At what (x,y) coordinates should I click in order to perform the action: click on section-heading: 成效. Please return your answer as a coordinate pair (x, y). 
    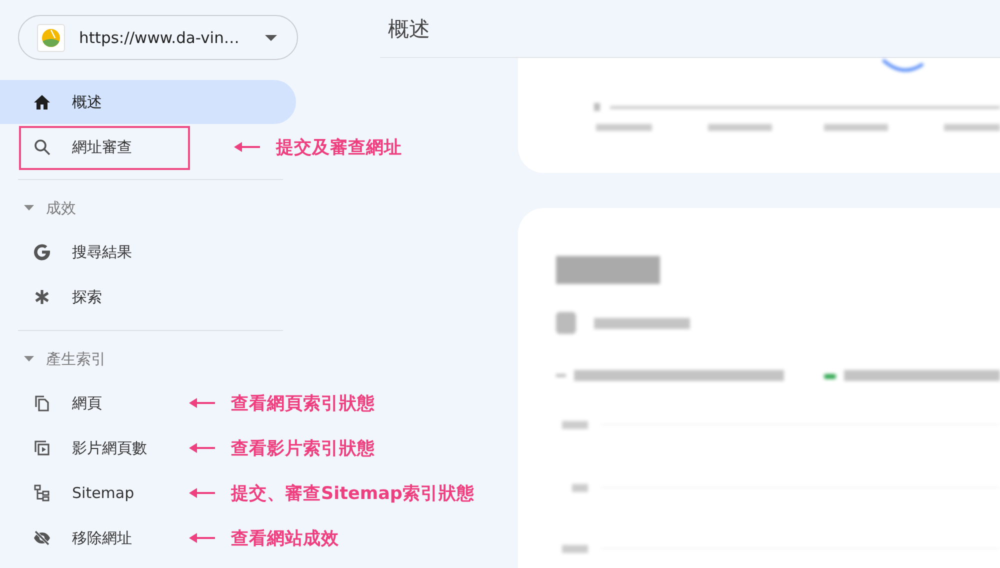
    Looking at the image, I should click on (61, 208).